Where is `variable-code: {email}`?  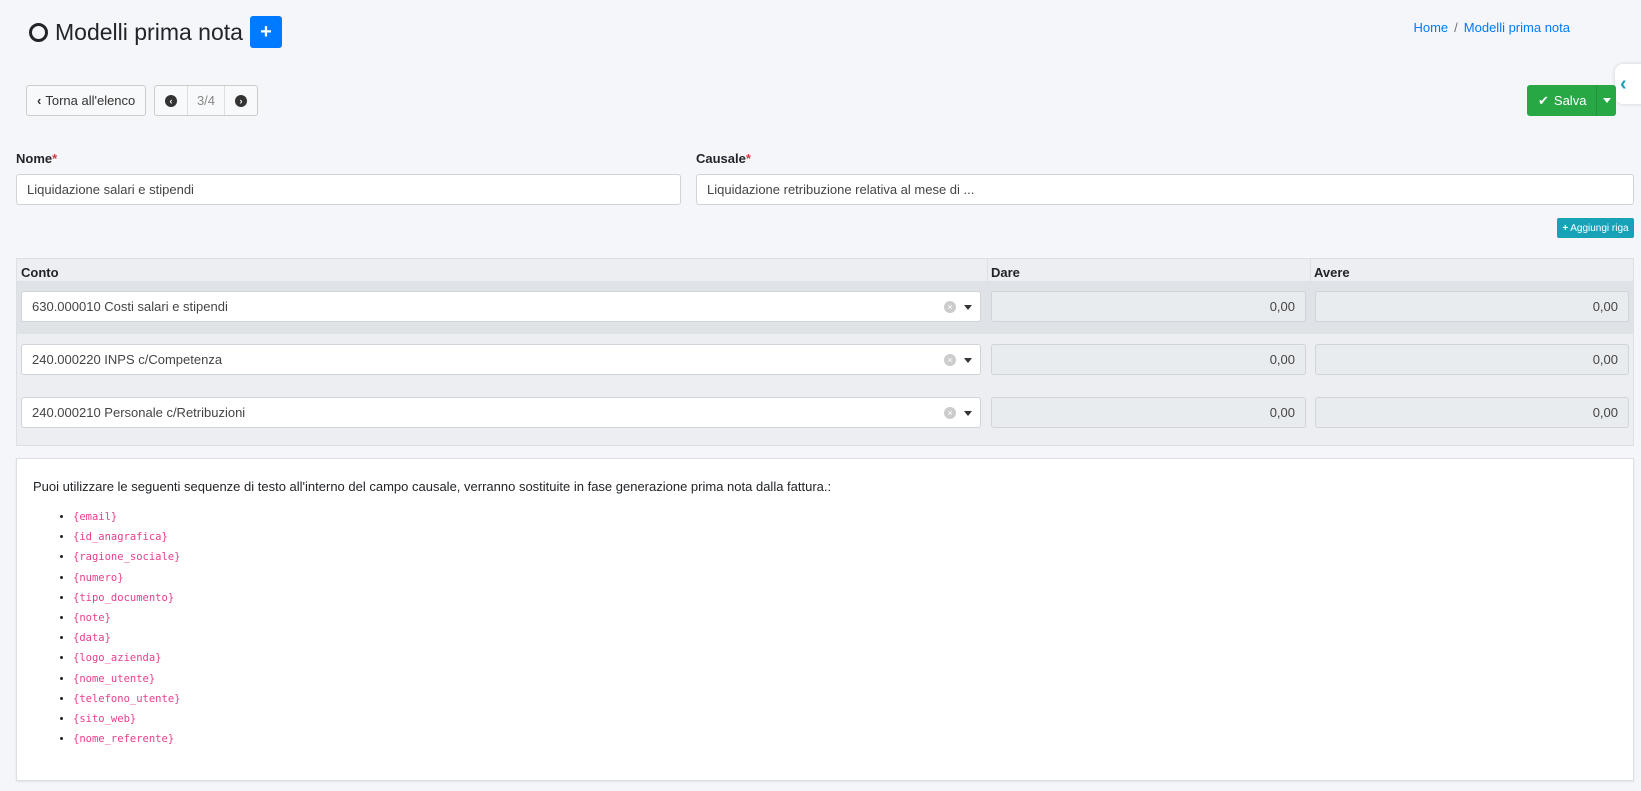 variable-code: {email} is located at coordinates (95, 517).